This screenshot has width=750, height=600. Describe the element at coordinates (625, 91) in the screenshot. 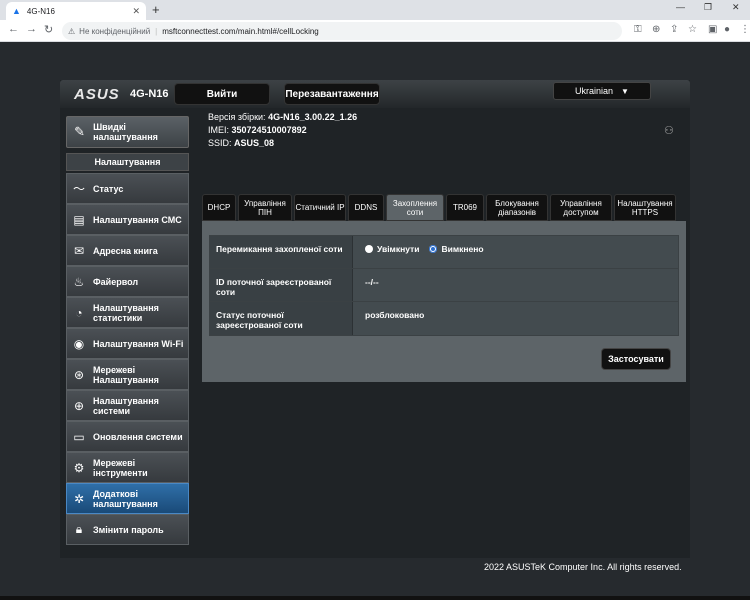

I see `chevron-down-icon: ▼` at that location.